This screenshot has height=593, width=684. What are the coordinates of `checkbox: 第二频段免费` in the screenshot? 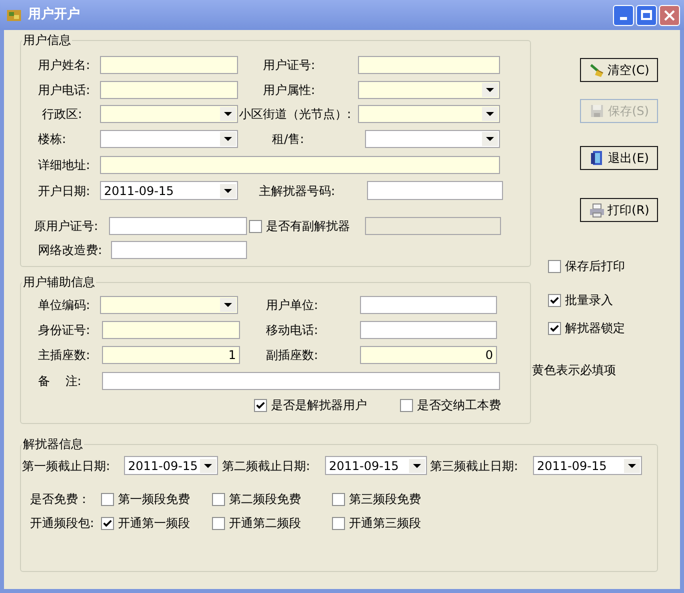 It's located at (256, 499).